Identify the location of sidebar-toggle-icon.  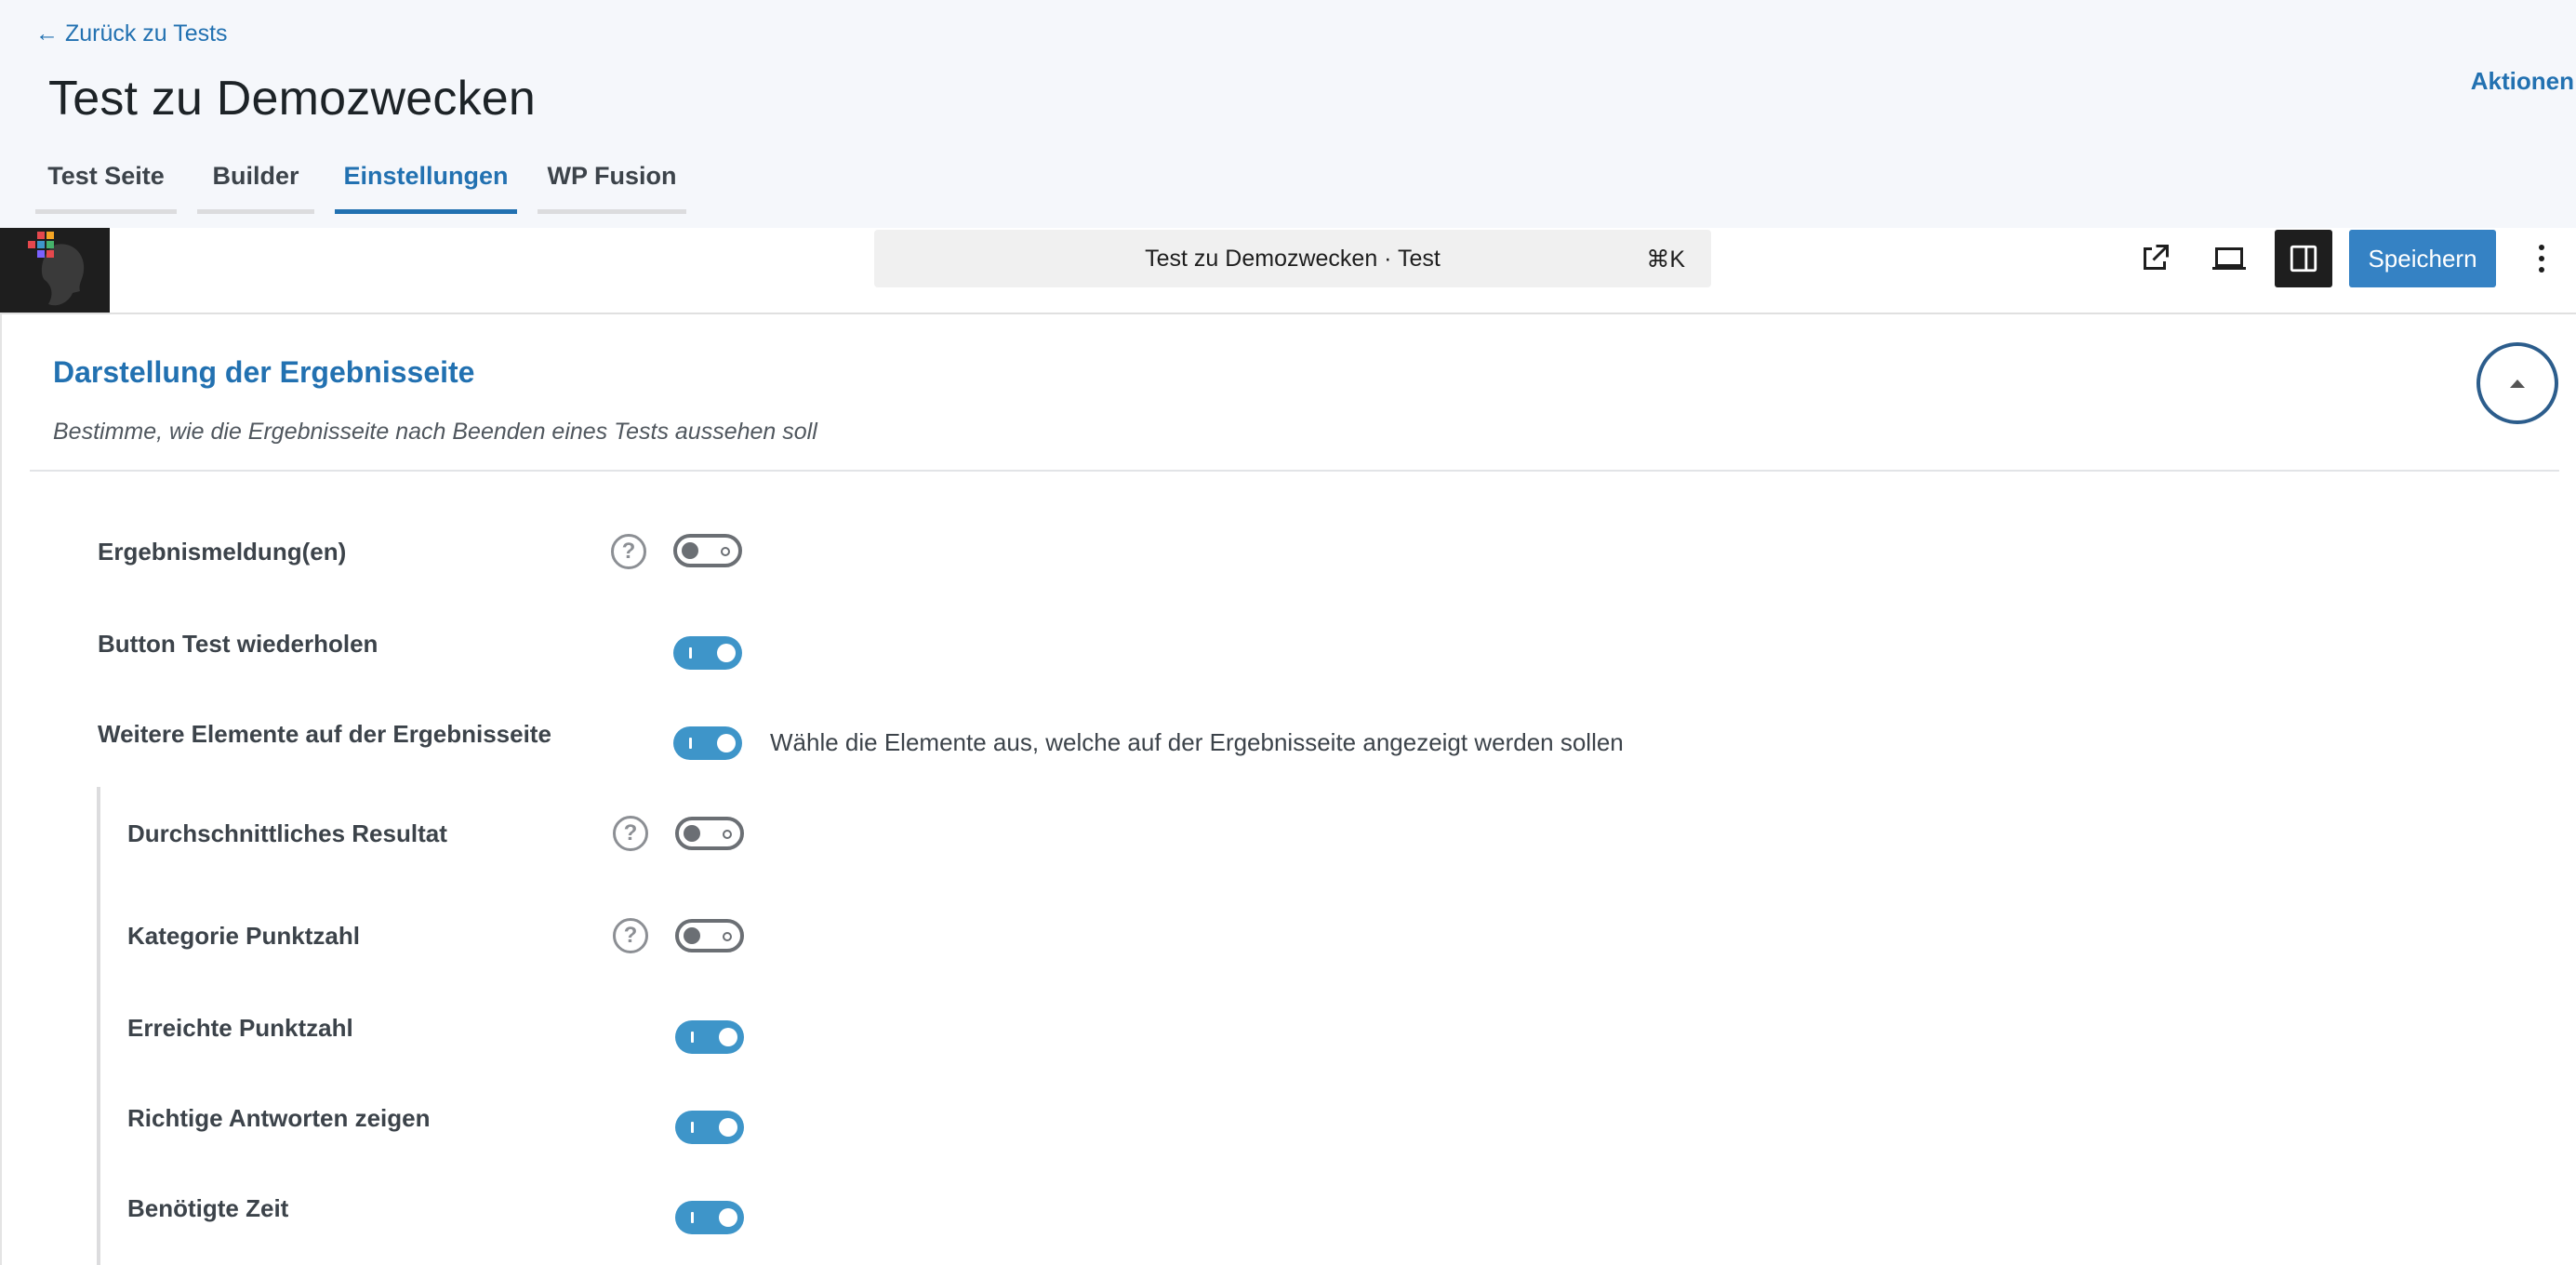
(2303, 259).